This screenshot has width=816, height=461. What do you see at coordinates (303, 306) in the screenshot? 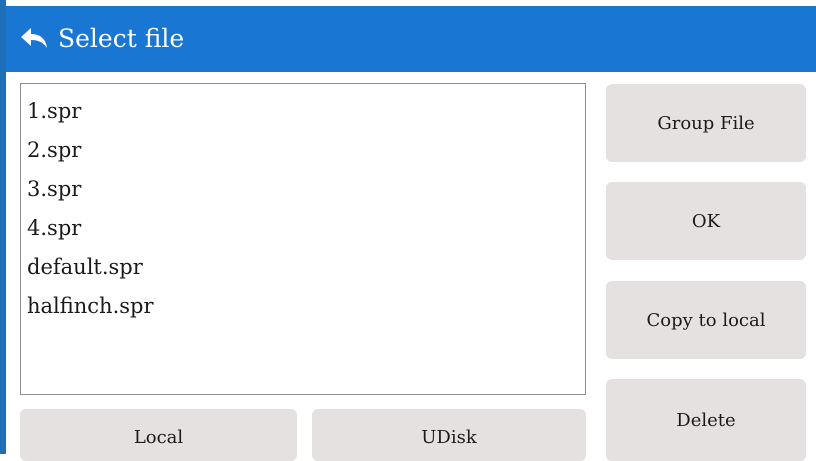
I see `file-item: halfinch.spr` at bounding box center [303, 306].